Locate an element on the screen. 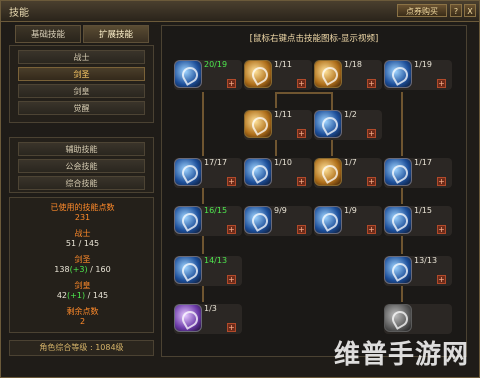  skill-level: 9/9 is located at coordinates (280, 210).